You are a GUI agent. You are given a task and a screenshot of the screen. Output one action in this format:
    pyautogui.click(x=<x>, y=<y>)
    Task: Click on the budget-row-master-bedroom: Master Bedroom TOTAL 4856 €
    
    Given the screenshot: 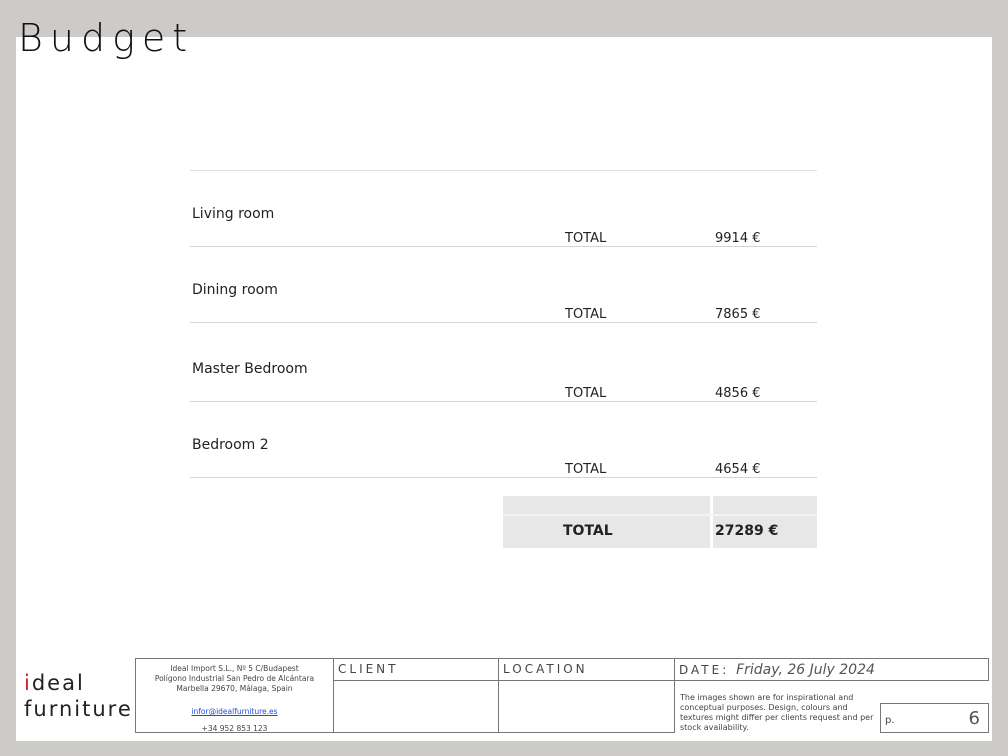 What is the action you would take?
    pyautogui.click(x=503, y=381)
    